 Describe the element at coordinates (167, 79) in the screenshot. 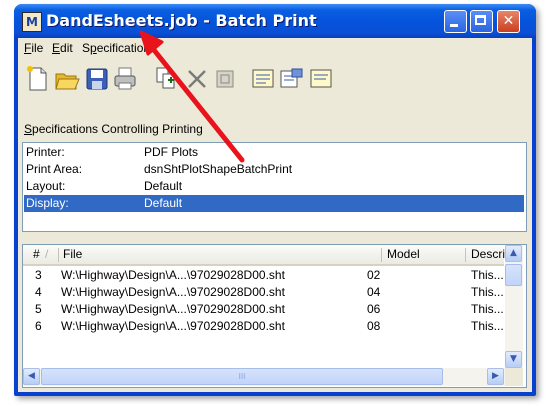

I see `add-files-icon` at that location.